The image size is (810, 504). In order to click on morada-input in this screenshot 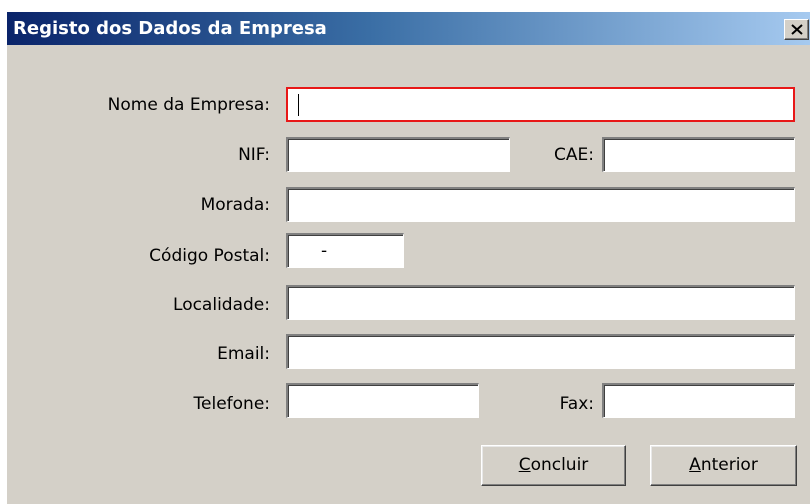, I will do `click(540, 204)`.